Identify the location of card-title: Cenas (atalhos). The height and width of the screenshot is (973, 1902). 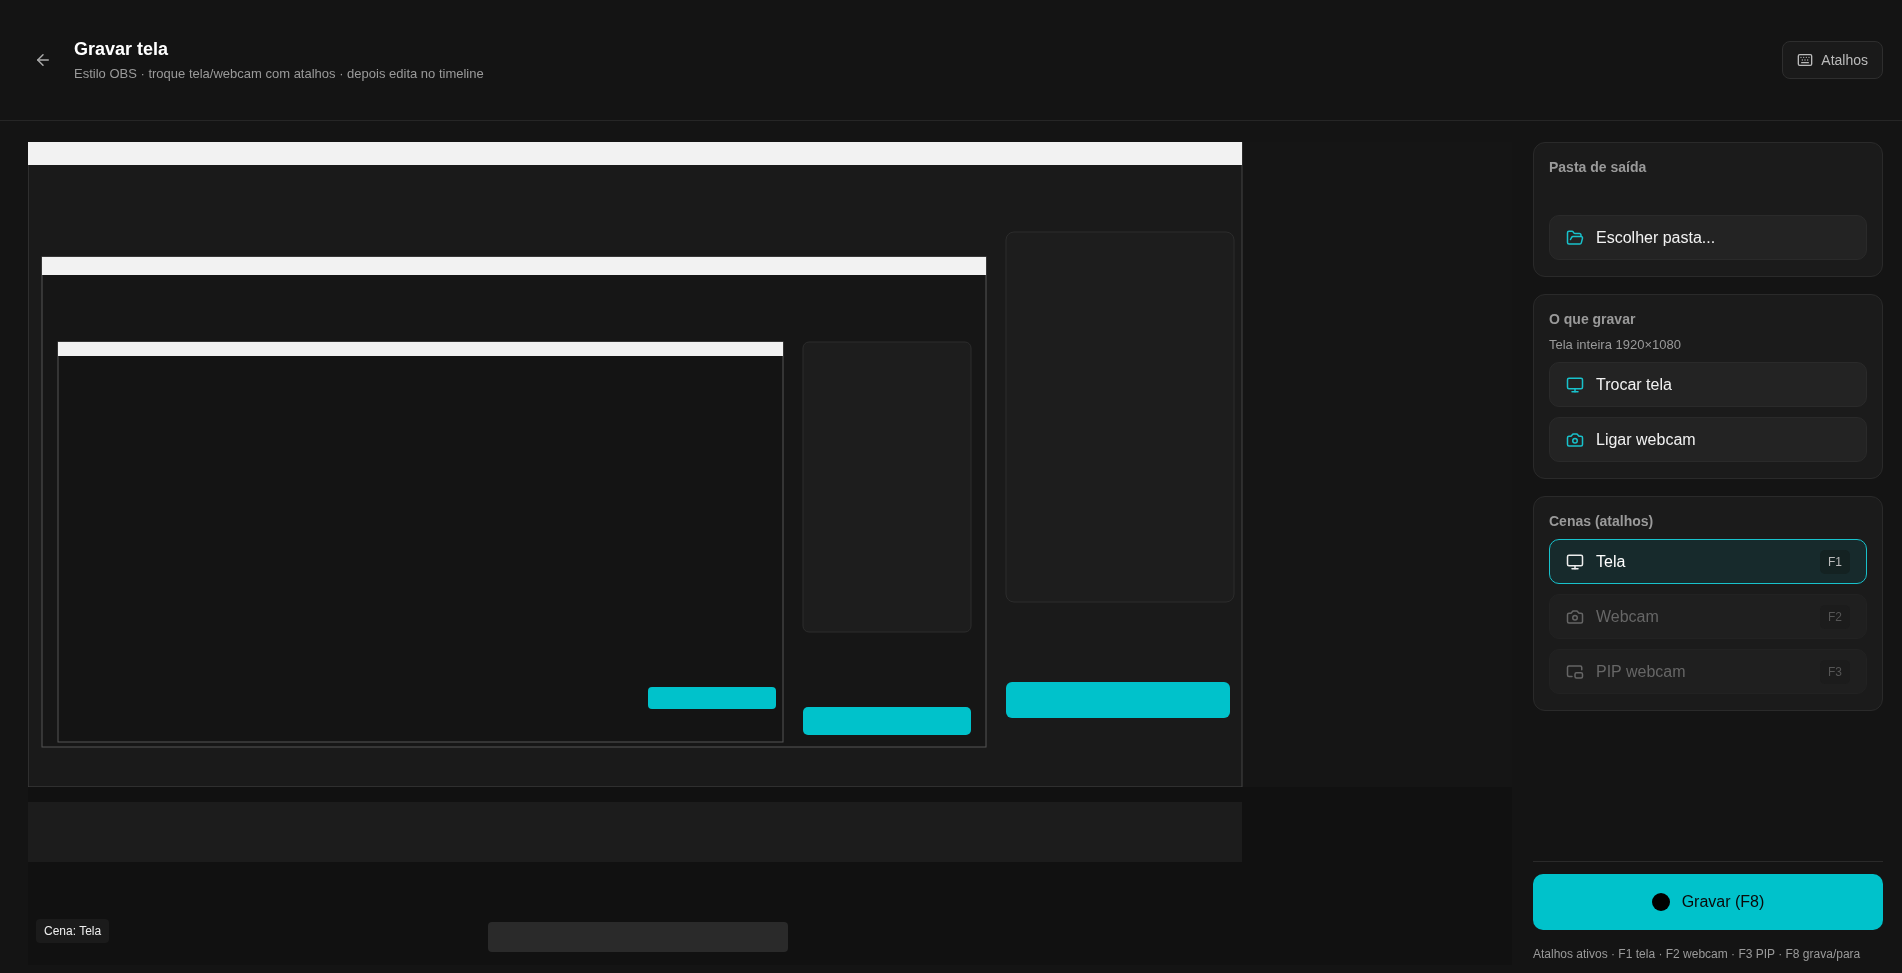
(1602, 521).